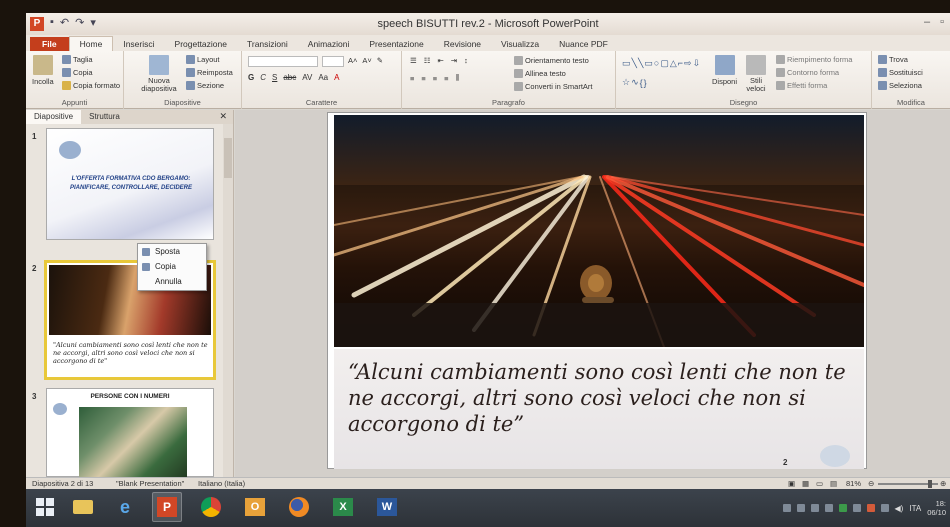 Image resolution: width=950 pixels, height=527 pixels. I want to click on grow-font-icon: A˄, so click(352, 60).